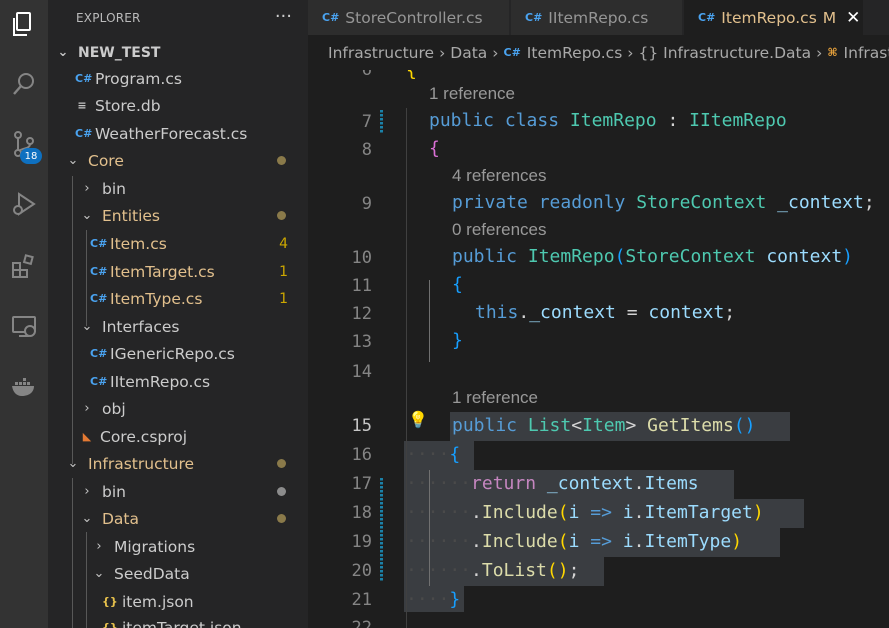  Describe the element at coordinates (281, 215) in the screenshot. I see `modified-dot` at that location.